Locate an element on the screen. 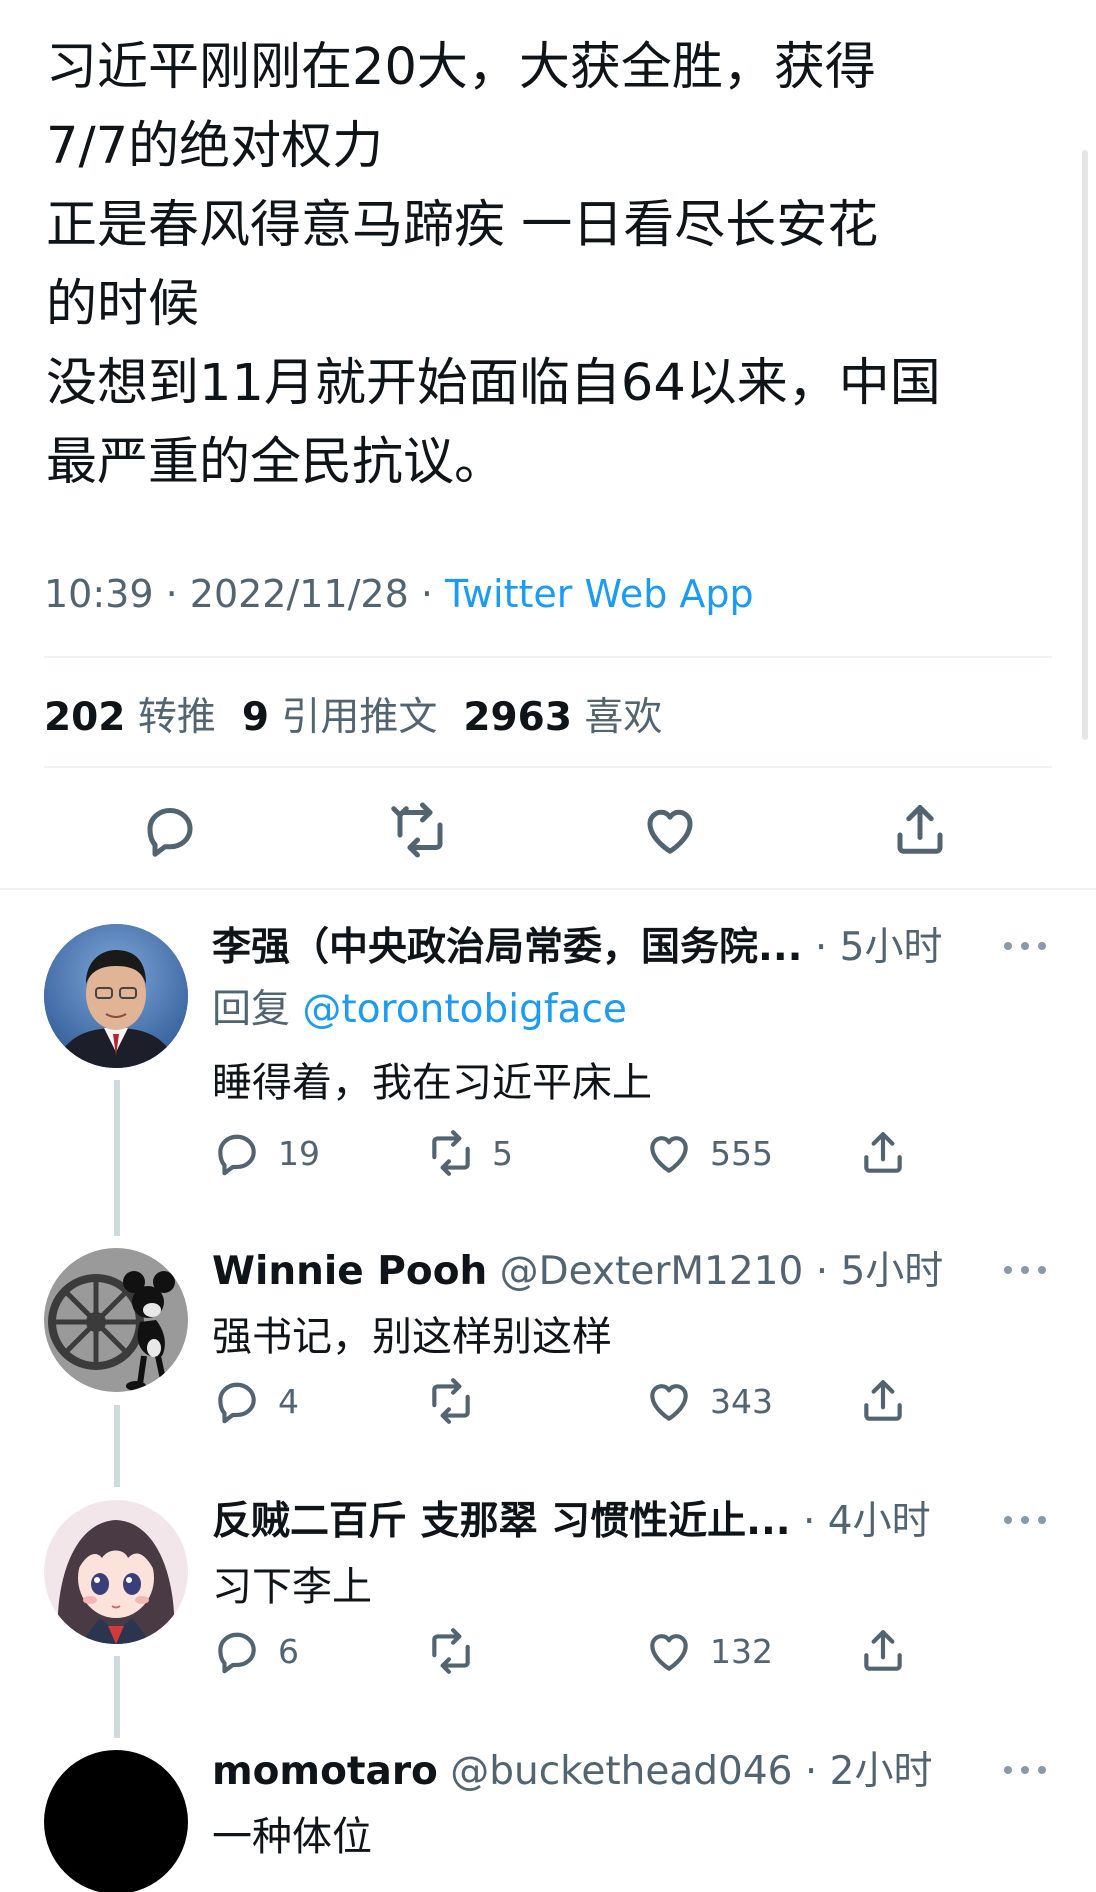 The height and width of the screenshot is (1892, 1096). retweet-button: 5 is located at coordinates (469, 1153).